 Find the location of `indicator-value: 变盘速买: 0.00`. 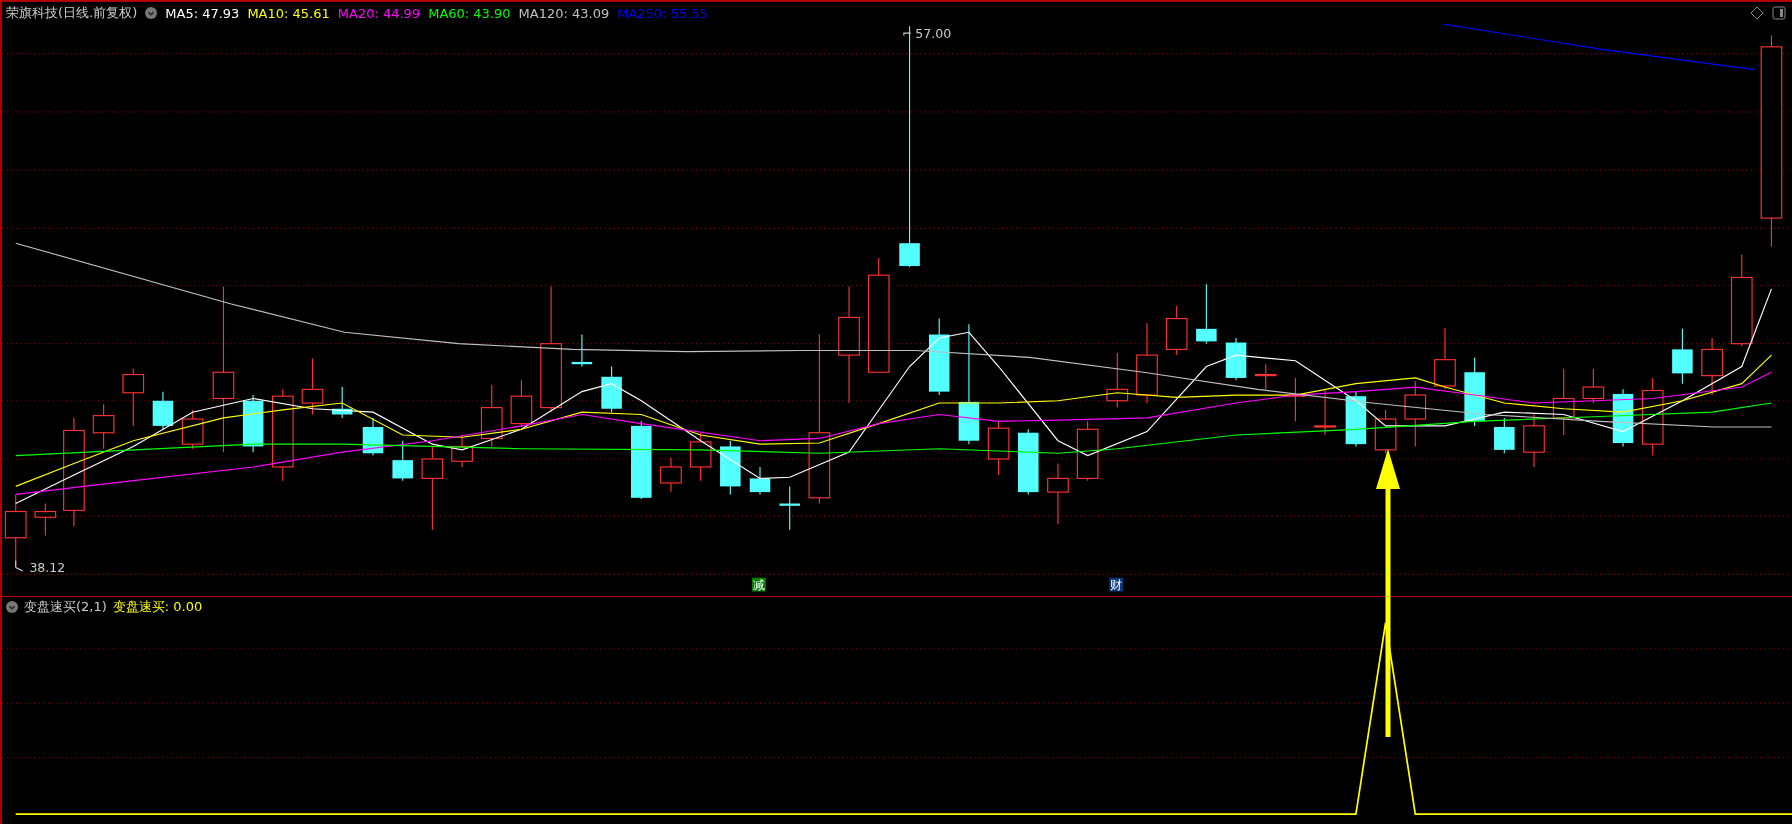

indicator-value: 变盘速买: 0.00 is located at coordinates (157, 607).